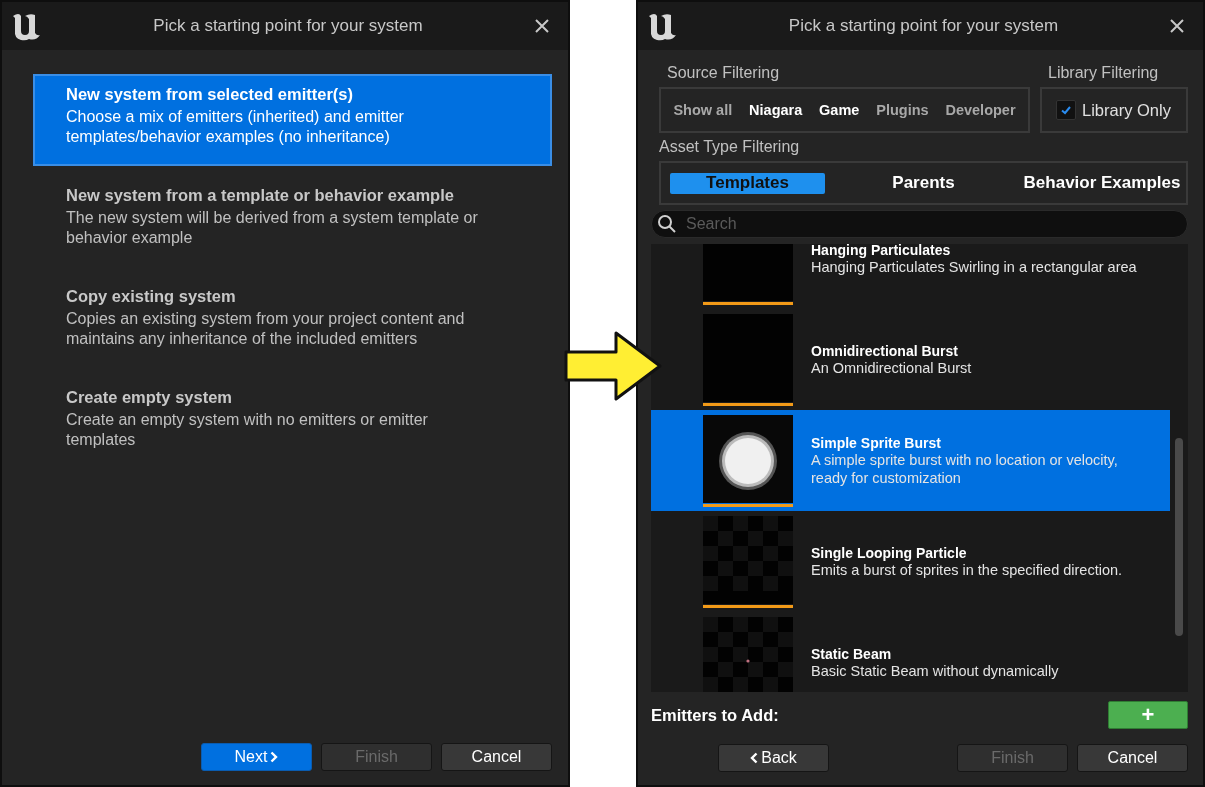 Image resolution: width=1205 pixels, height=787 pixels. Describe the element at coordinates (1126, 110) in the screenshot. I see `checkbox-label: Library Only` at that location.